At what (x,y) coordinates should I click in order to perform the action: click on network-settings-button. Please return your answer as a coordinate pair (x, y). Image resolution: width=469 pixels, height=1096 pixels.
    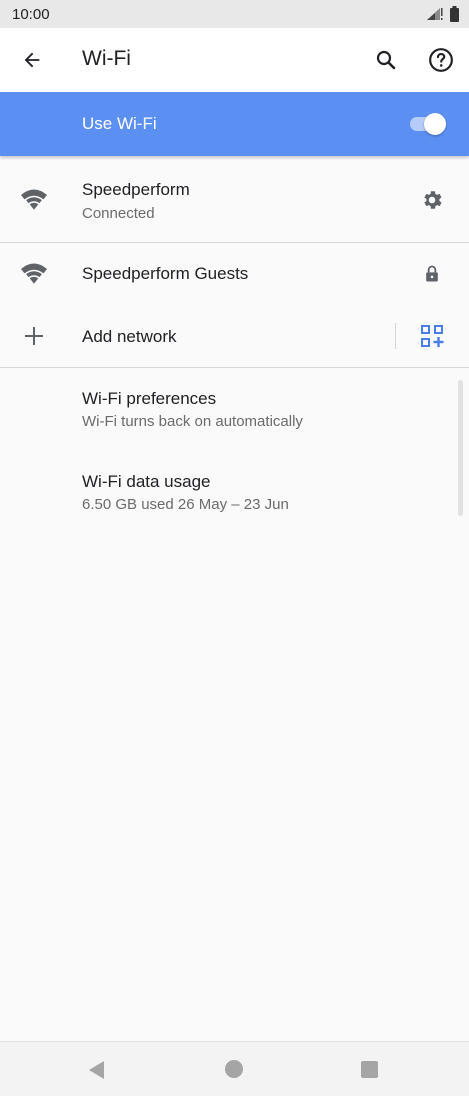
    Looking at the image, I should click on (432, 200).